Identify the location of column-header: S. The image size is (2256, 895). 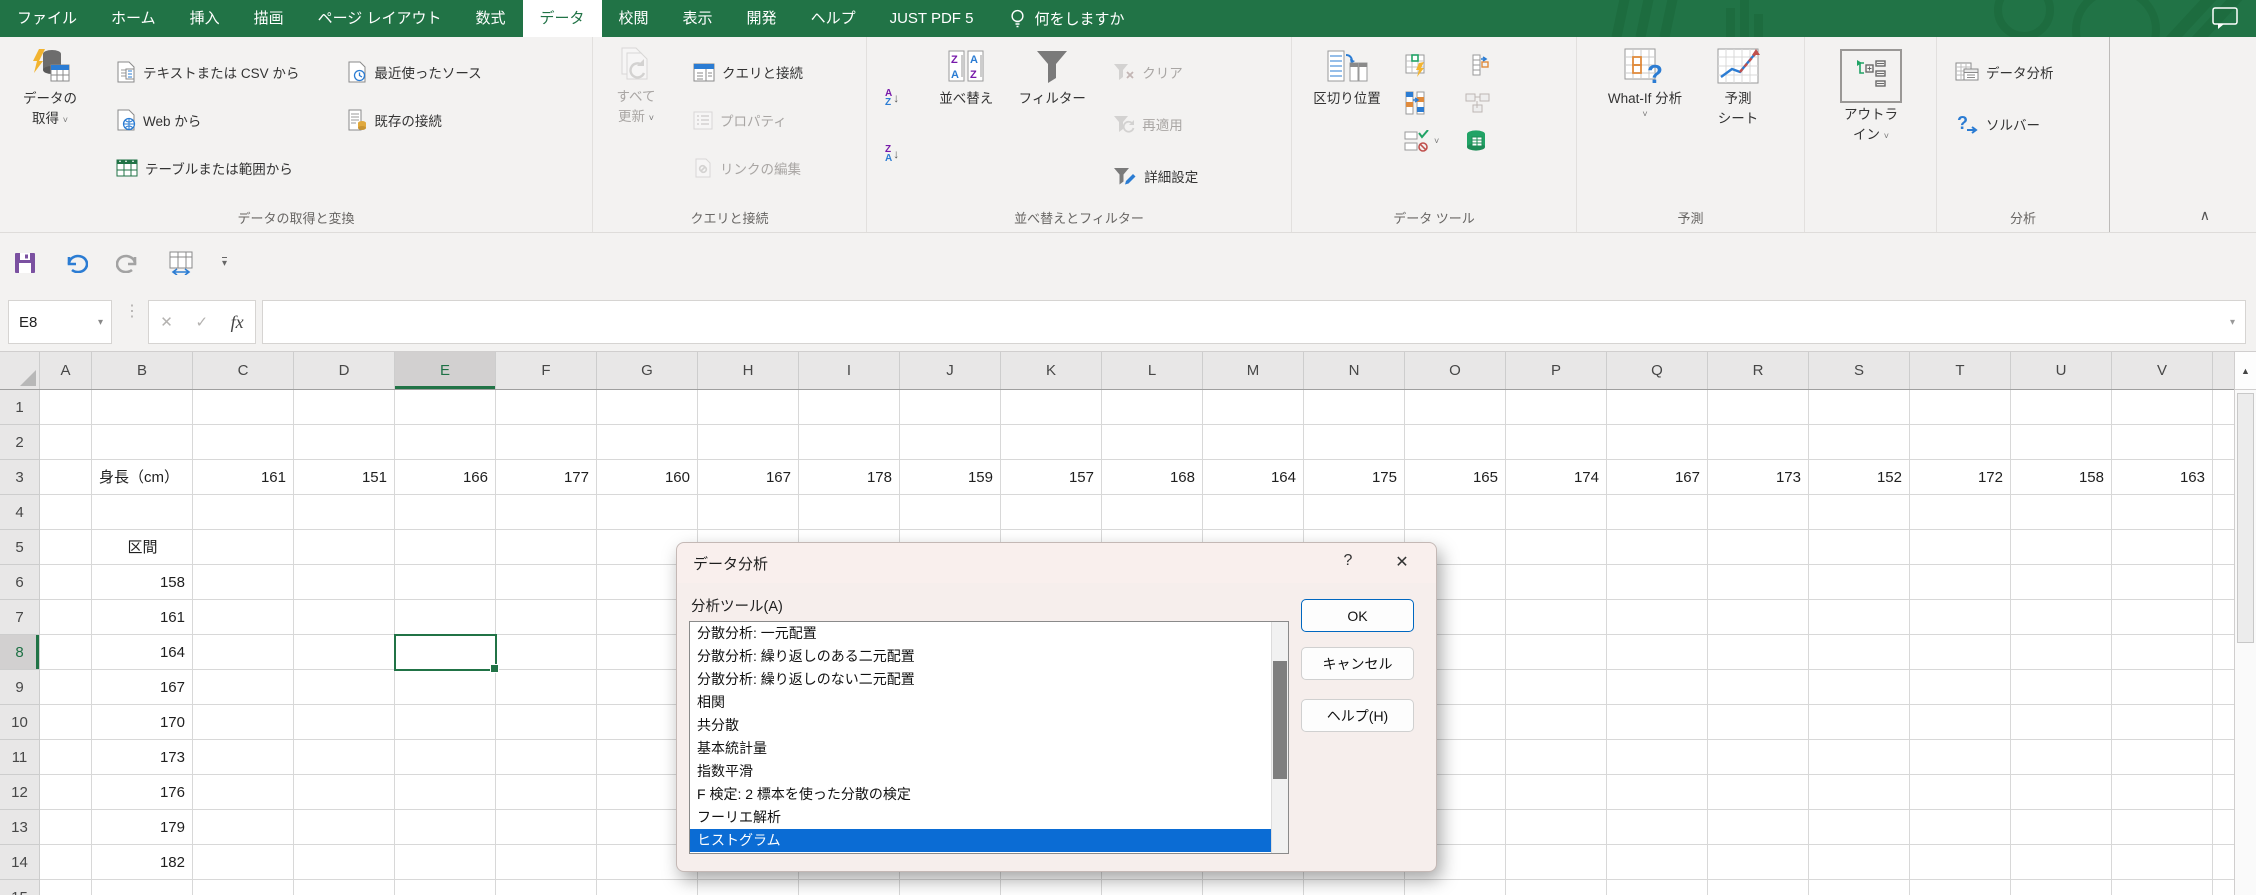
(1859, 370).